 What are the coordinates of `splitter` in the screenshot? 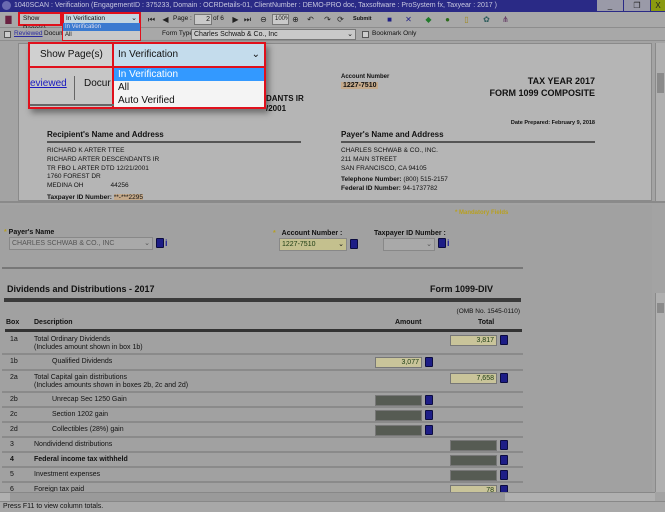 It's located at (332, 202).